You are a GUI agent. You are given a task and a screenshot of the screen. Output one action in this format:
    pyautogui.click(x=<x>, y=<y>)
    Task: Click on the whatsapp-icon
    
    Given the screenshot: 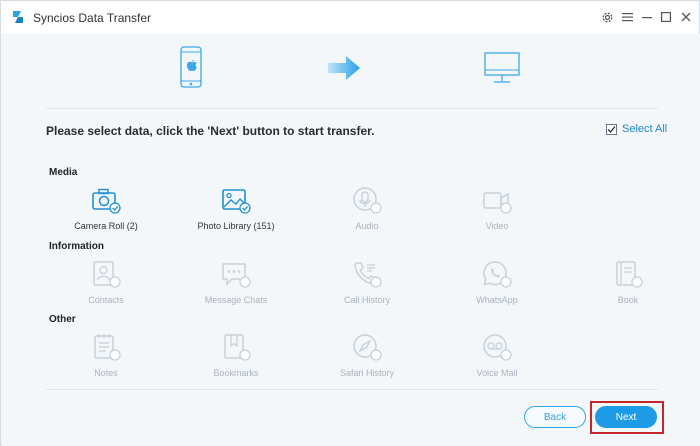 What is the action you would take?
    pyautogui.click(x=497, y=274)
    